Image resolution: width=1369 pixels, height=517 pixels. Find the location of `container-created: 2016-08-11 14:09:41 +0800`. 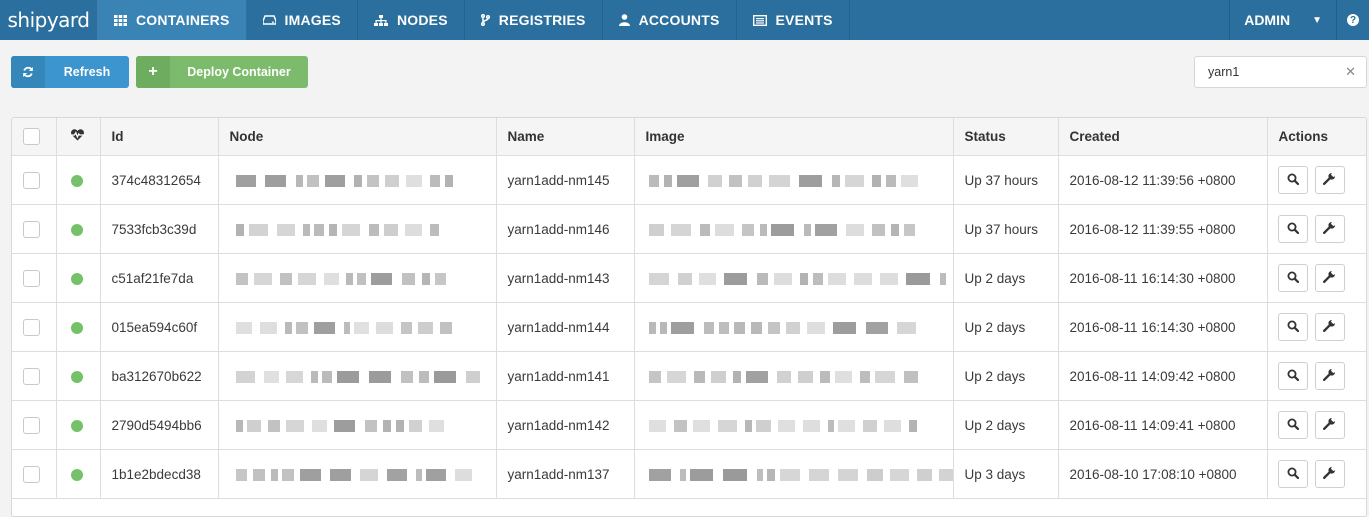

container-created: 2016-08-11 14:09:41 +0800 is located at coordinates (1163, 425).